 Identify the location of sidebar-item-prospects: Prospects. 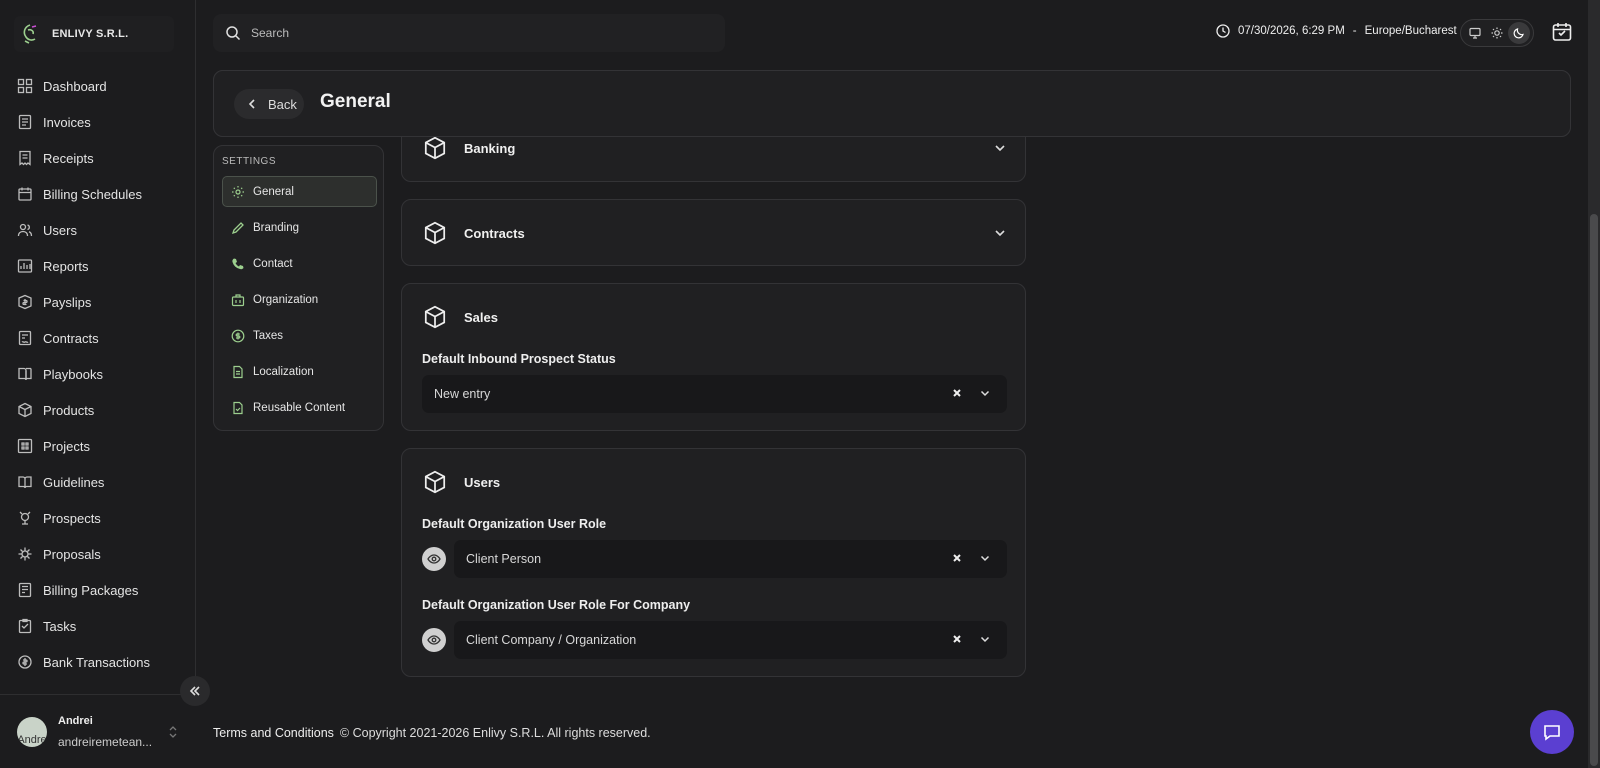
(98, 518).